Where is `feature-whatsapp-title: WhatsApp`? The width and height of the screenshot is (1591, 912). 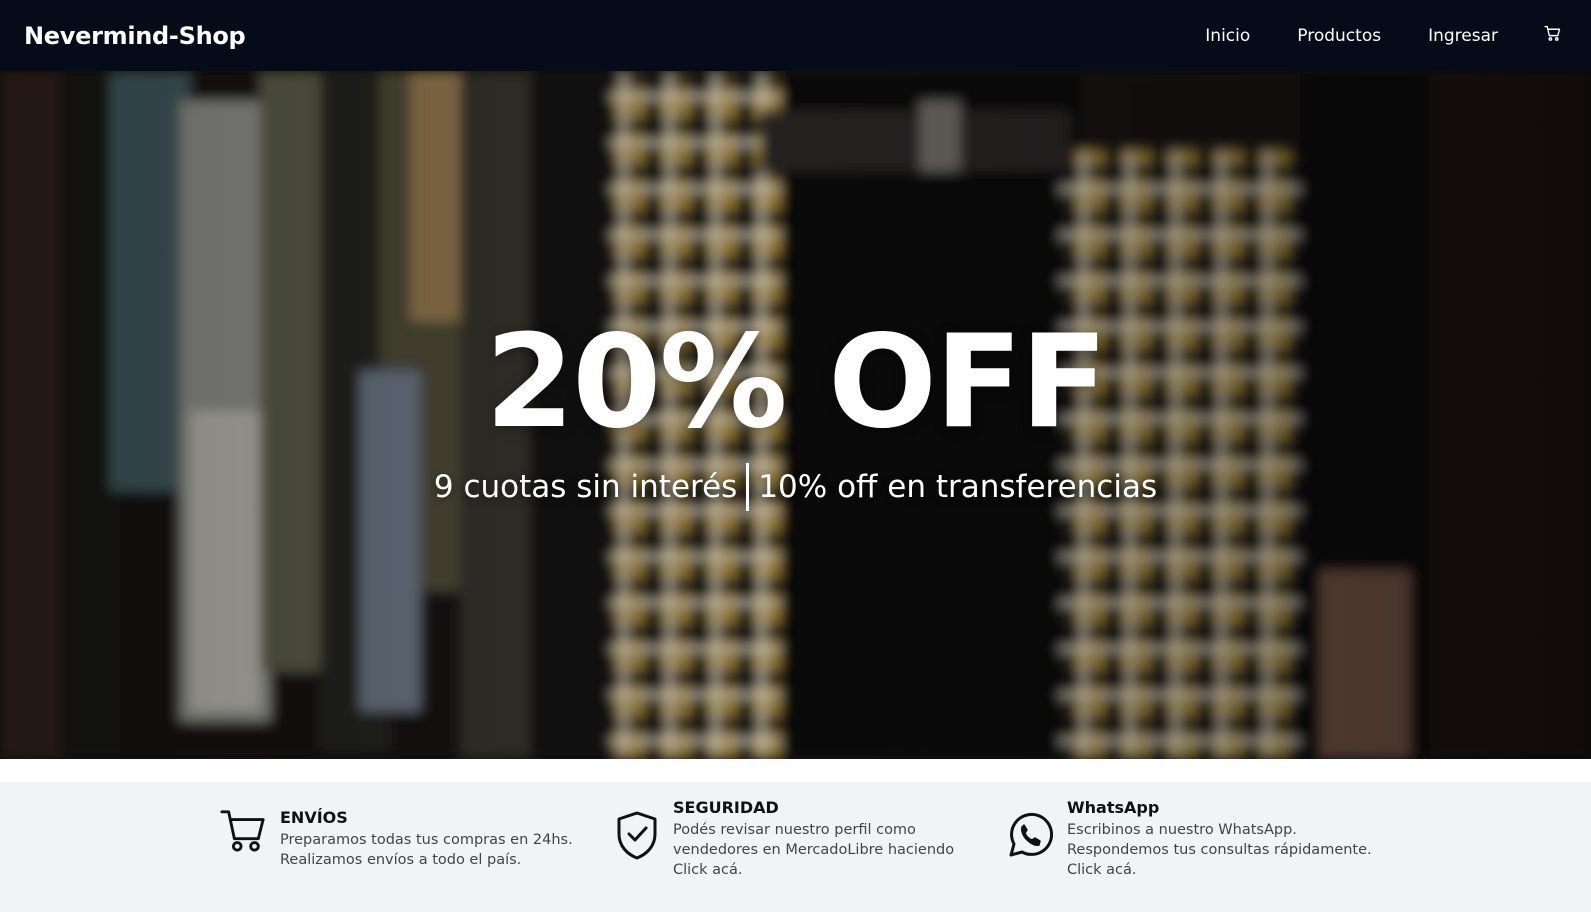
feature-whatsapp-title: WhatsApp is located at coordinates (1113, 807).